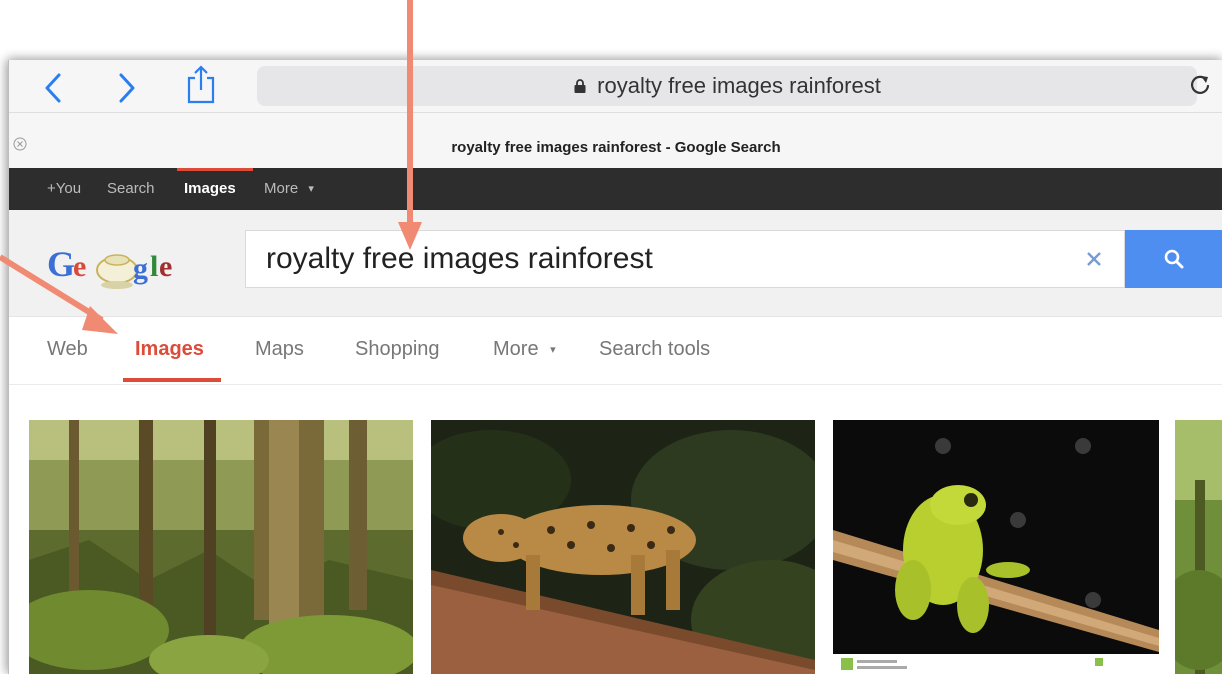 Image resolution: width=1222 pixels, height=674 pixels. I want to click on forward-button, so click(127, 88).